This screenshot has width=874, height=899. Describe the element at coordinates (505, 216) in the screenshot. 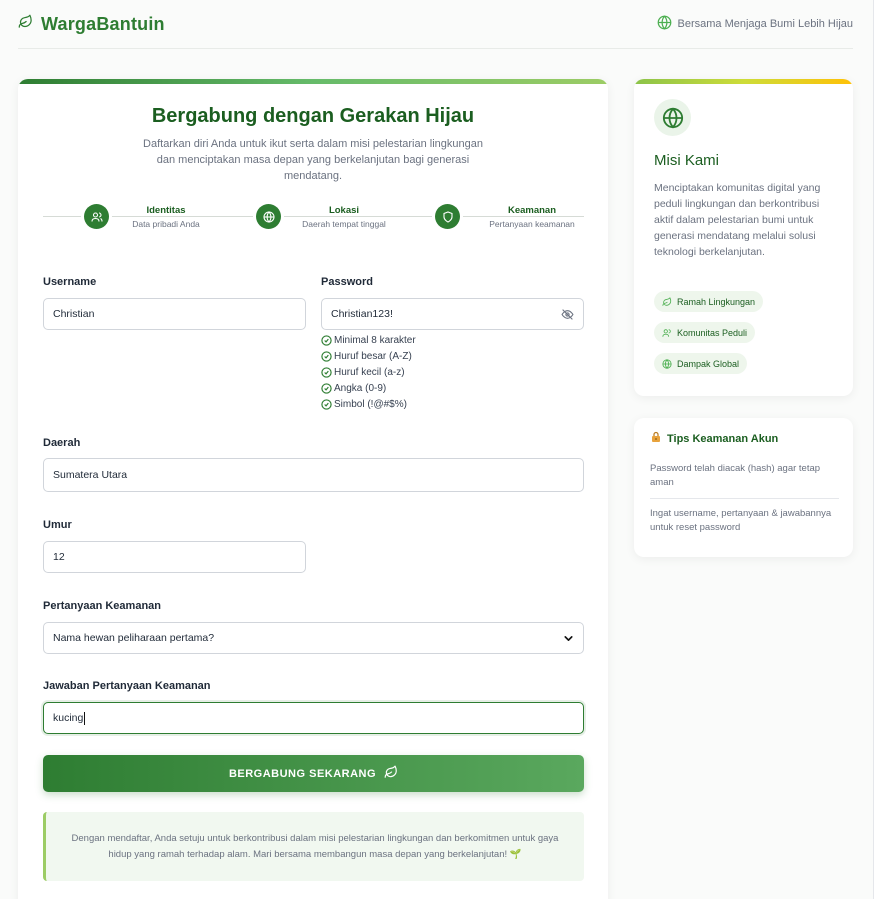

I see `step-keamanan: Keamanan Pertanyaan keamanan` at that location.